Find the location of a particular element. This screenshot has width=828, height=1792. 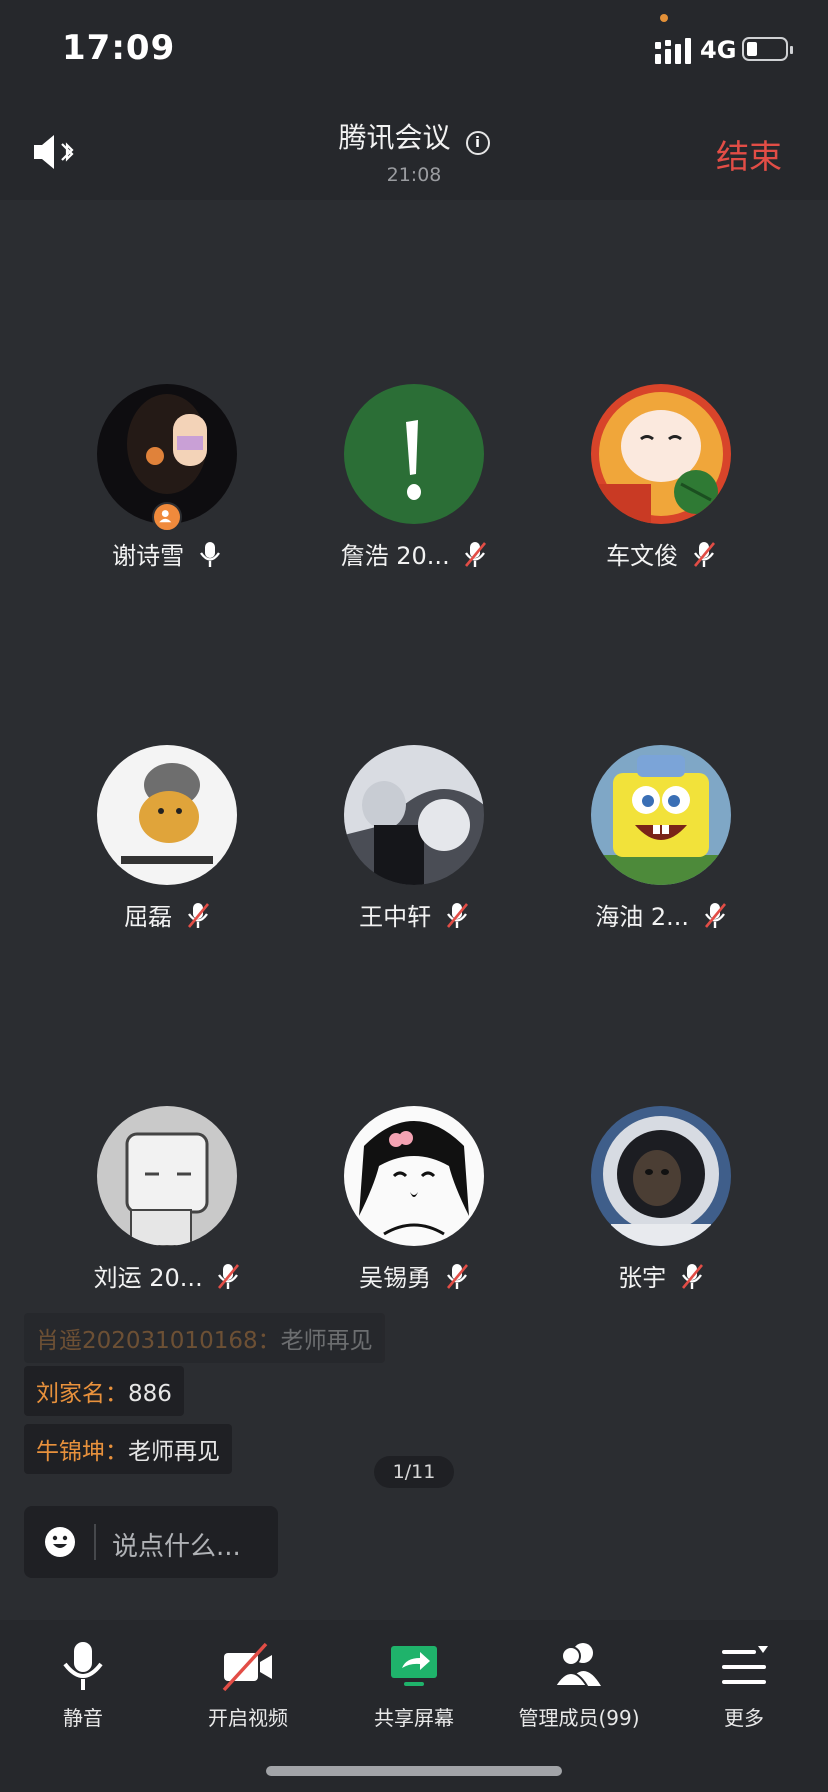

chat-message: 肖遥202031010168：老师再见 is located at coordinates (204, 1338).